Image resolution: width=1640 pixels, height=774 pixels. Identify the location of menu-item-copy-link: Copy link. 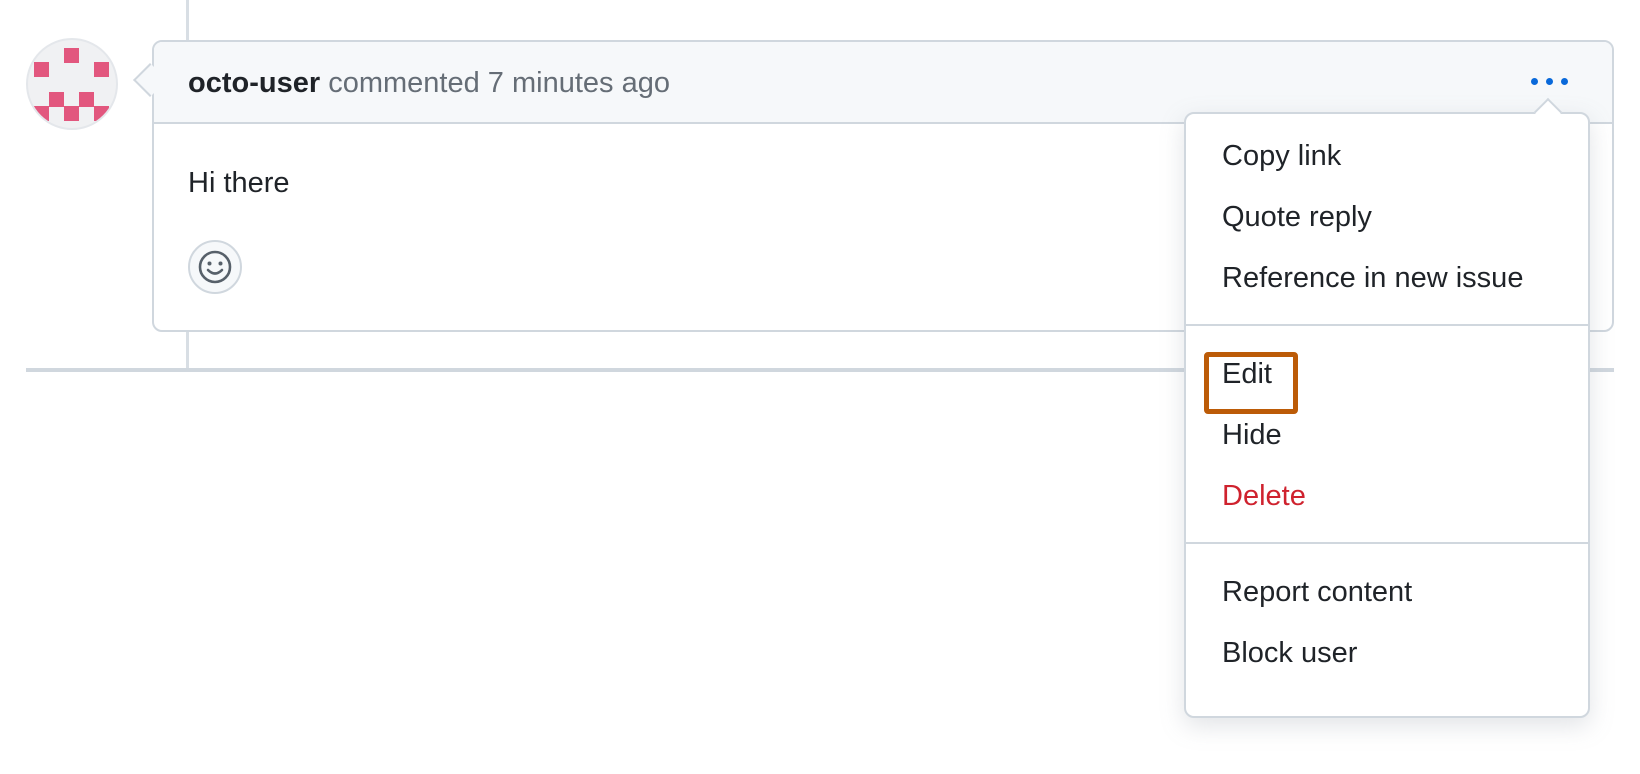
(1281, 156).